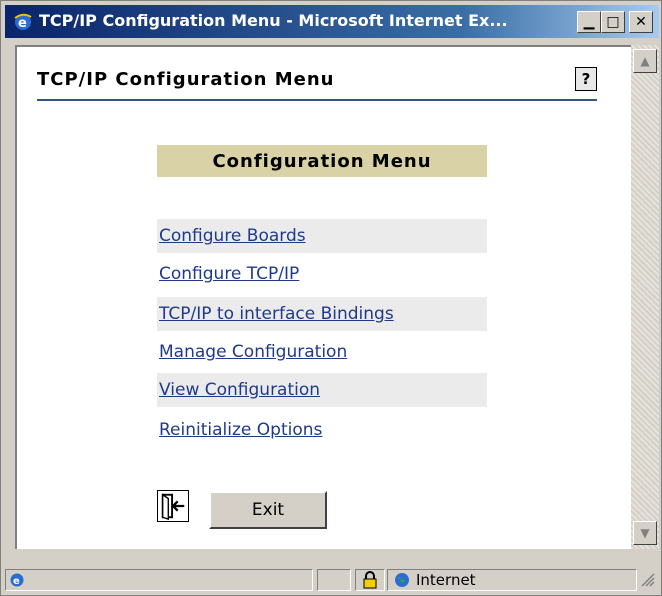  I want to click on exit-icon, so click(173, 506).